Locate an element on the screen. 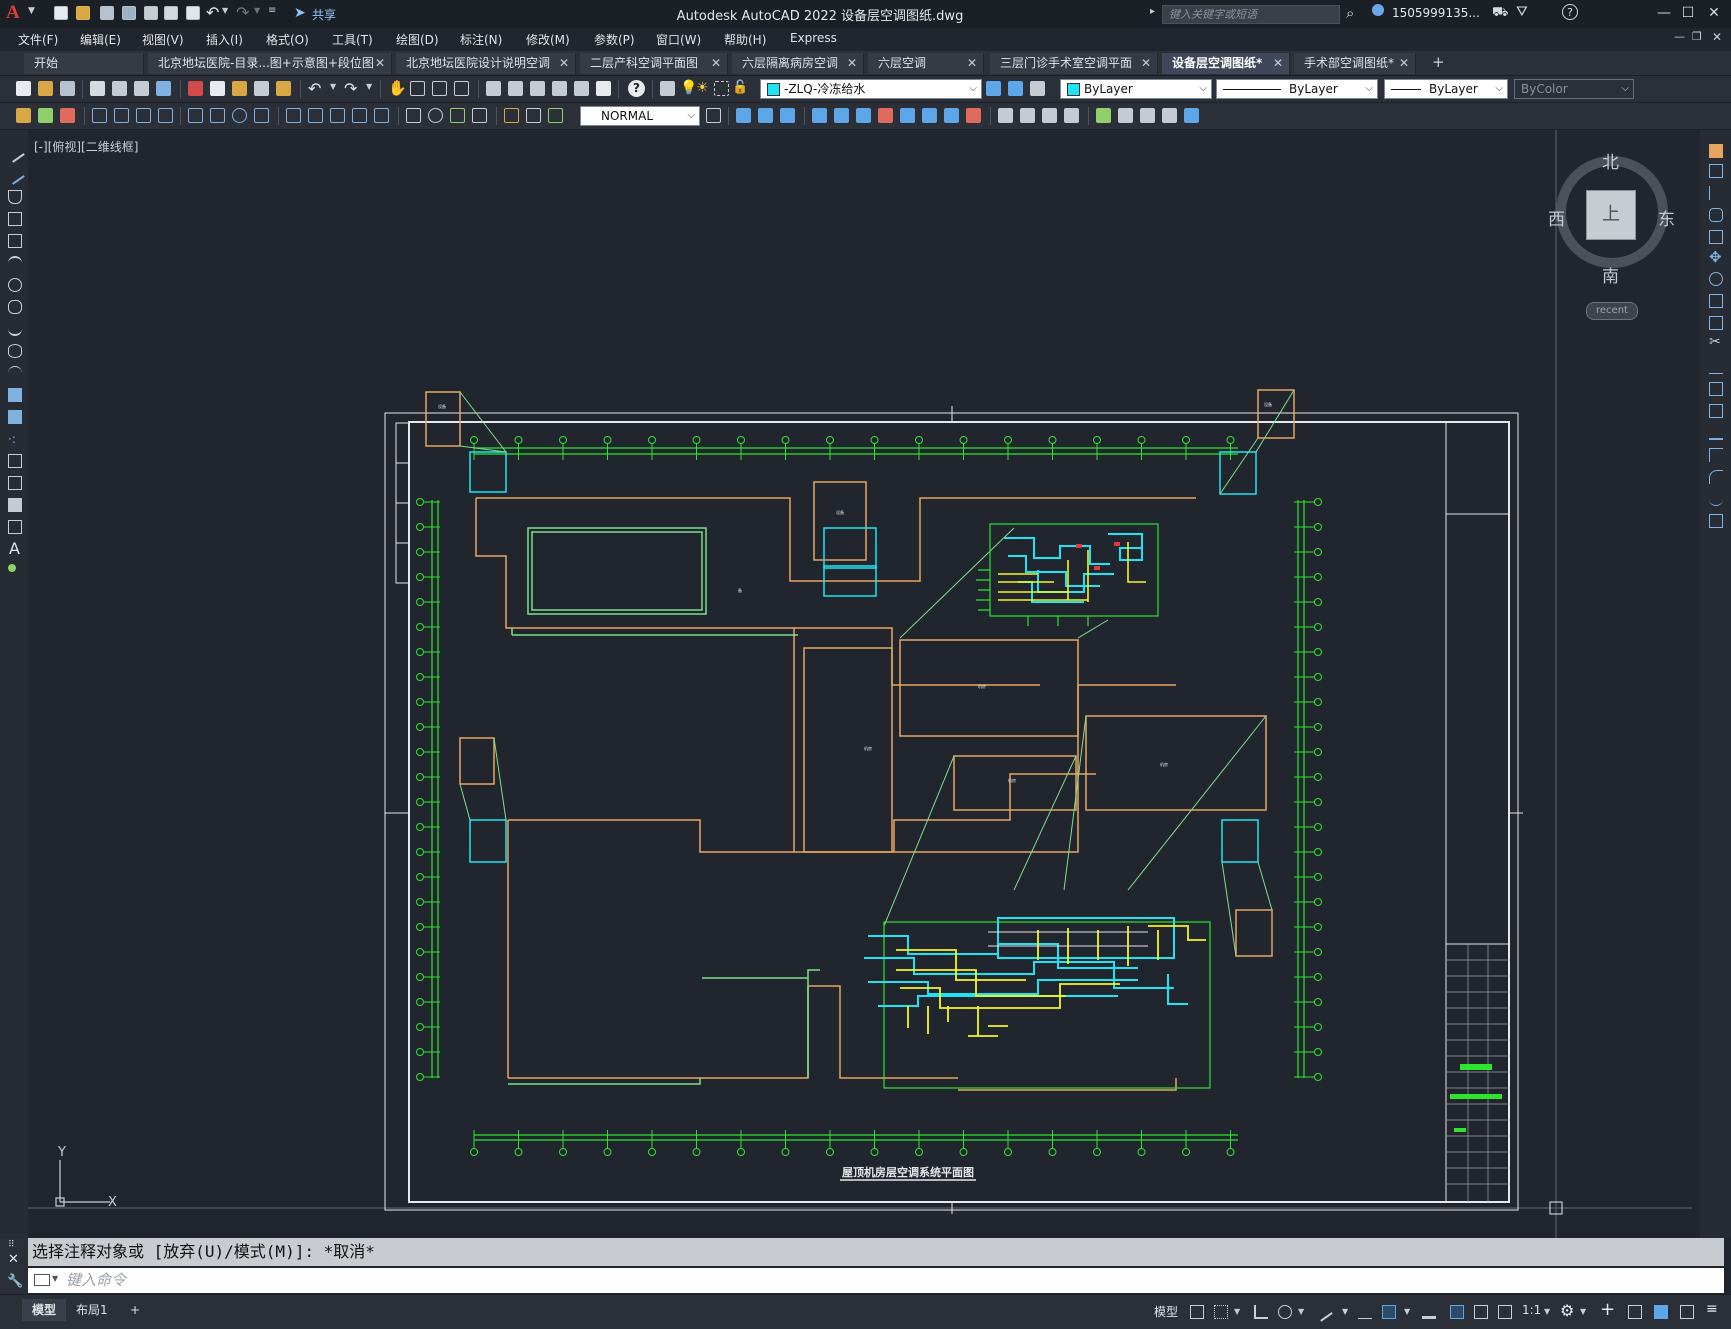  sheet-set-icon is located at coordinates (559, 88).